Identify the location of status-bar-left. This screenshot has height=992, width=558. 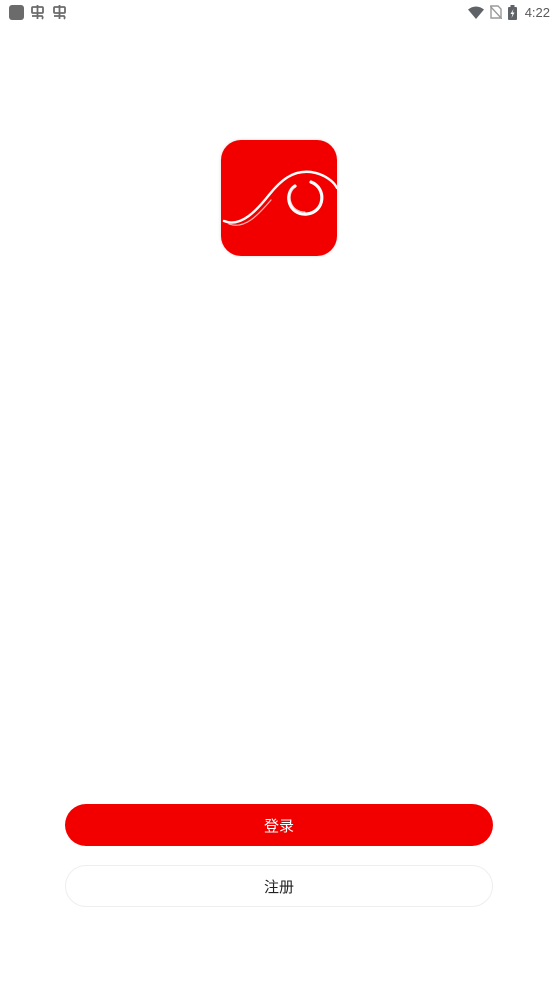
(38, 12).